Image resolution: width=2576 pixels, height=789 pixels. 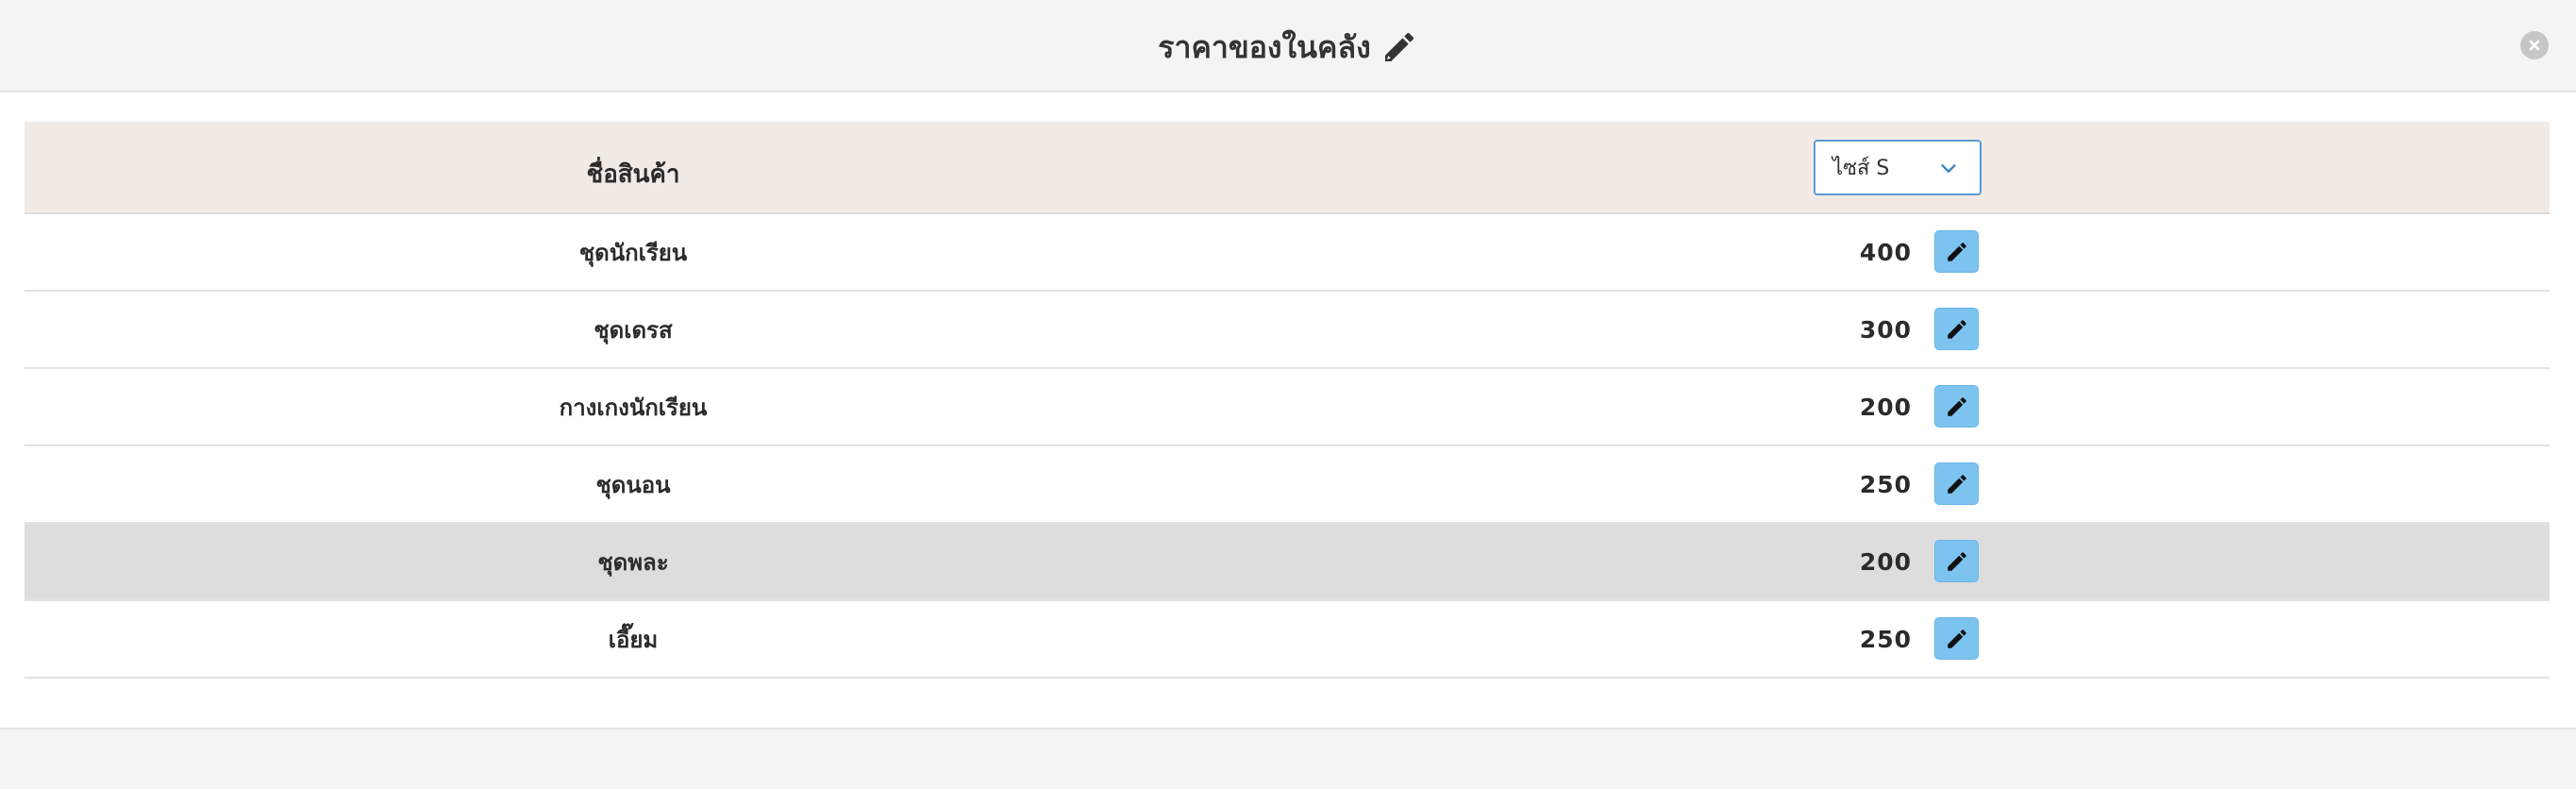 What do you see at coordinates (633, 484) in the screenshot?
I see `product-name: ชุดนอน` at bounding box center [633, 484].